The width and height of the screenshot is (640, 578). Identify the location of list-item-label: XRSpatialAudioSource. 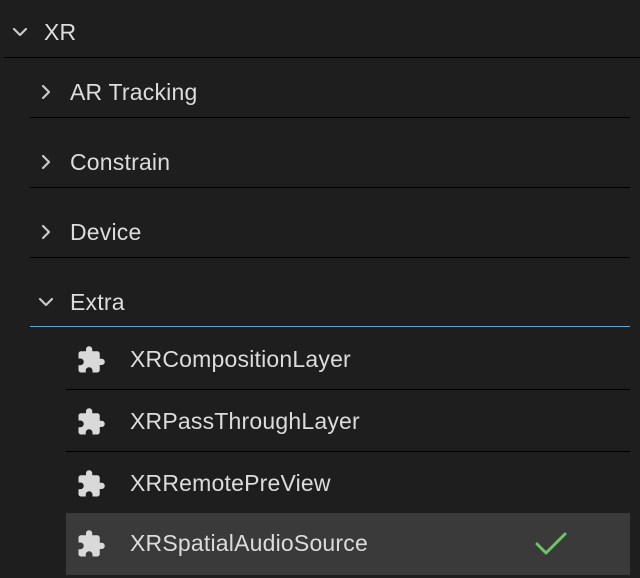
(249, 543).